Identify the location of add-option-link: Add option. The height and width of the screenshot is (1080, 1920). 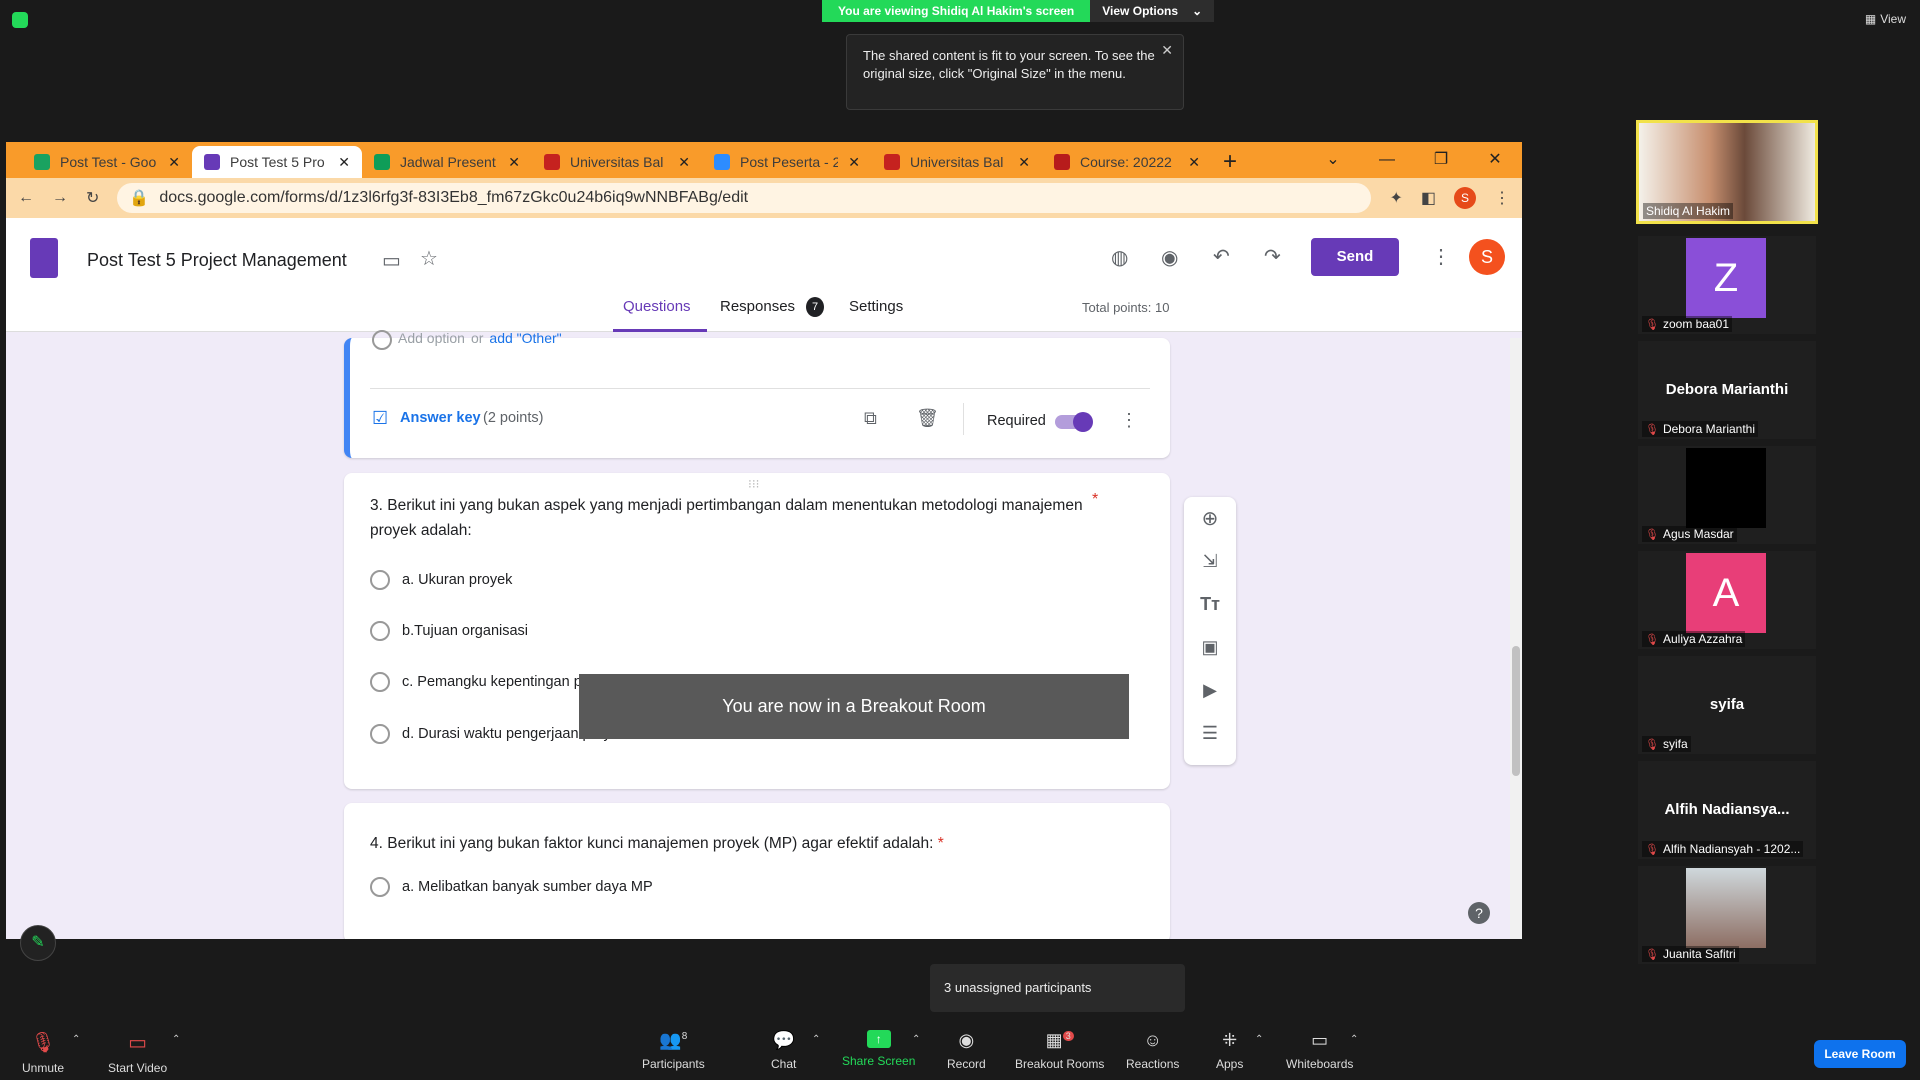
(431, 340).